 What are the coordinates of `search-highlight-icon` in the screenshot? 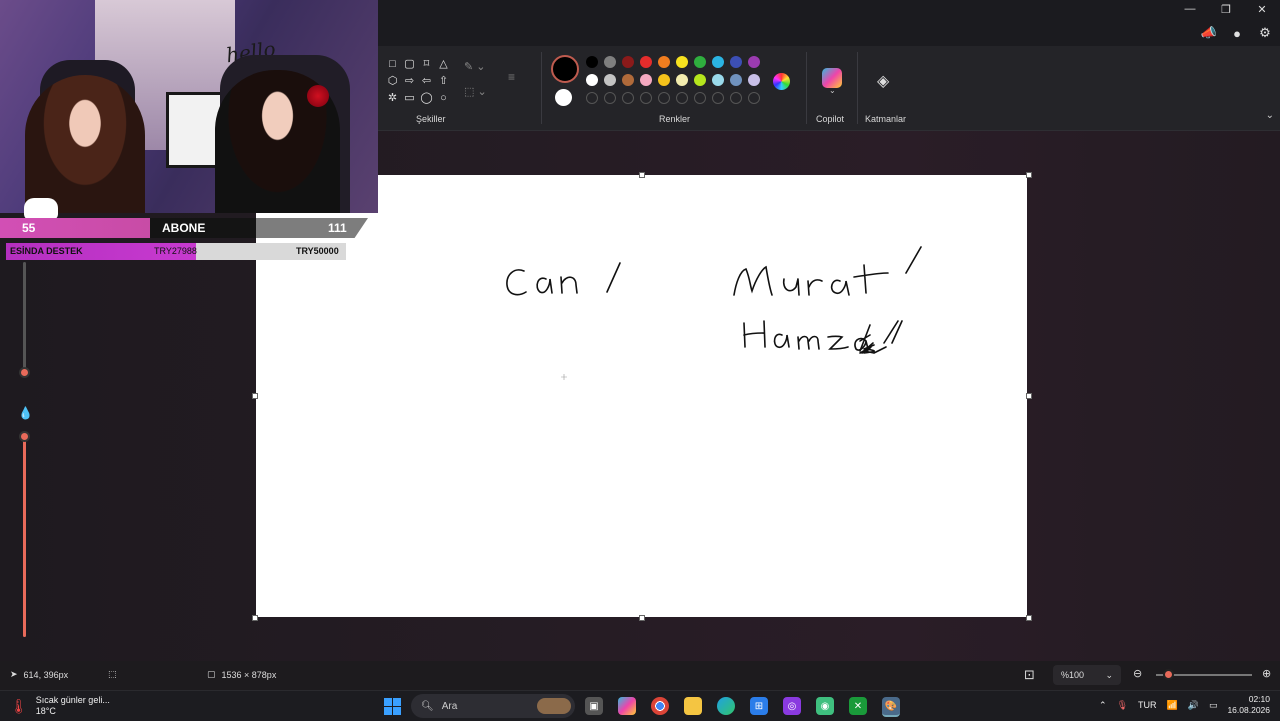 It's located at (554, 706).